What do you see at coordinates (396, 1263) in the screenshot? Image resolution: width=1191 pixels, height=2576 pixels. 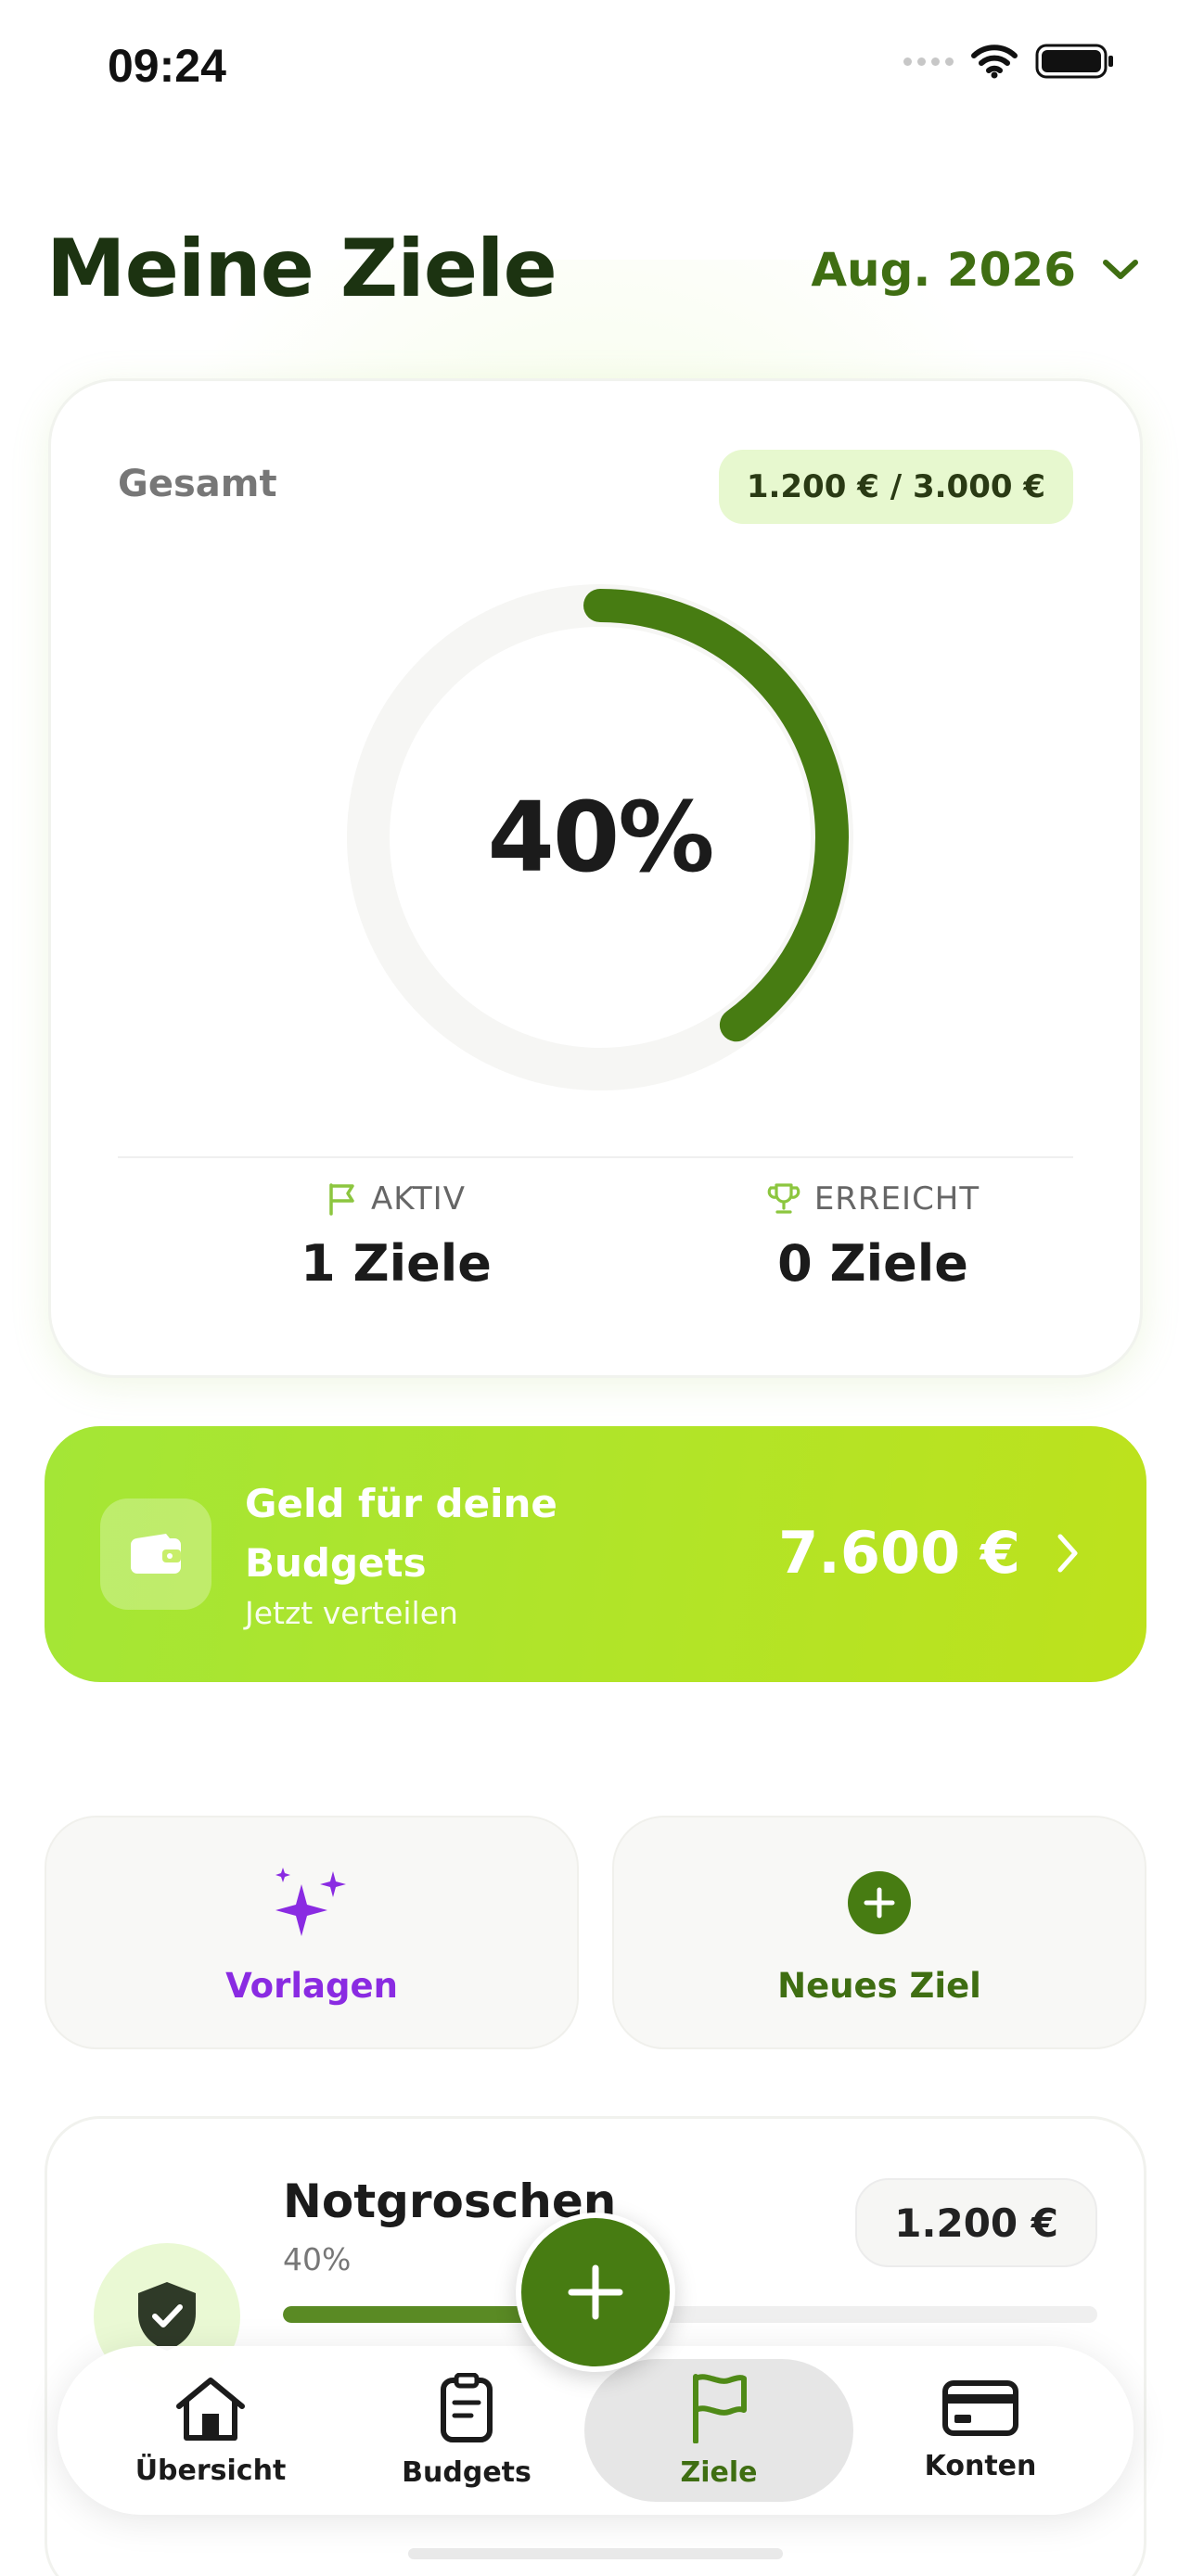 I see `stat-active-value: 1 Ziele` at bounding box center [396, 1263].